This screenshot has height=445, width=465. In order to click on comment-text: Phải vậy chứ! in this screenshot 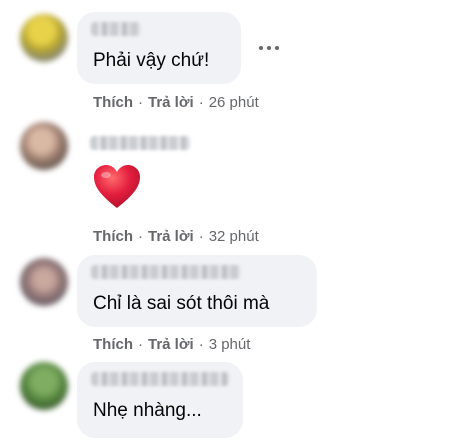, I will do `click(151, 60)`.